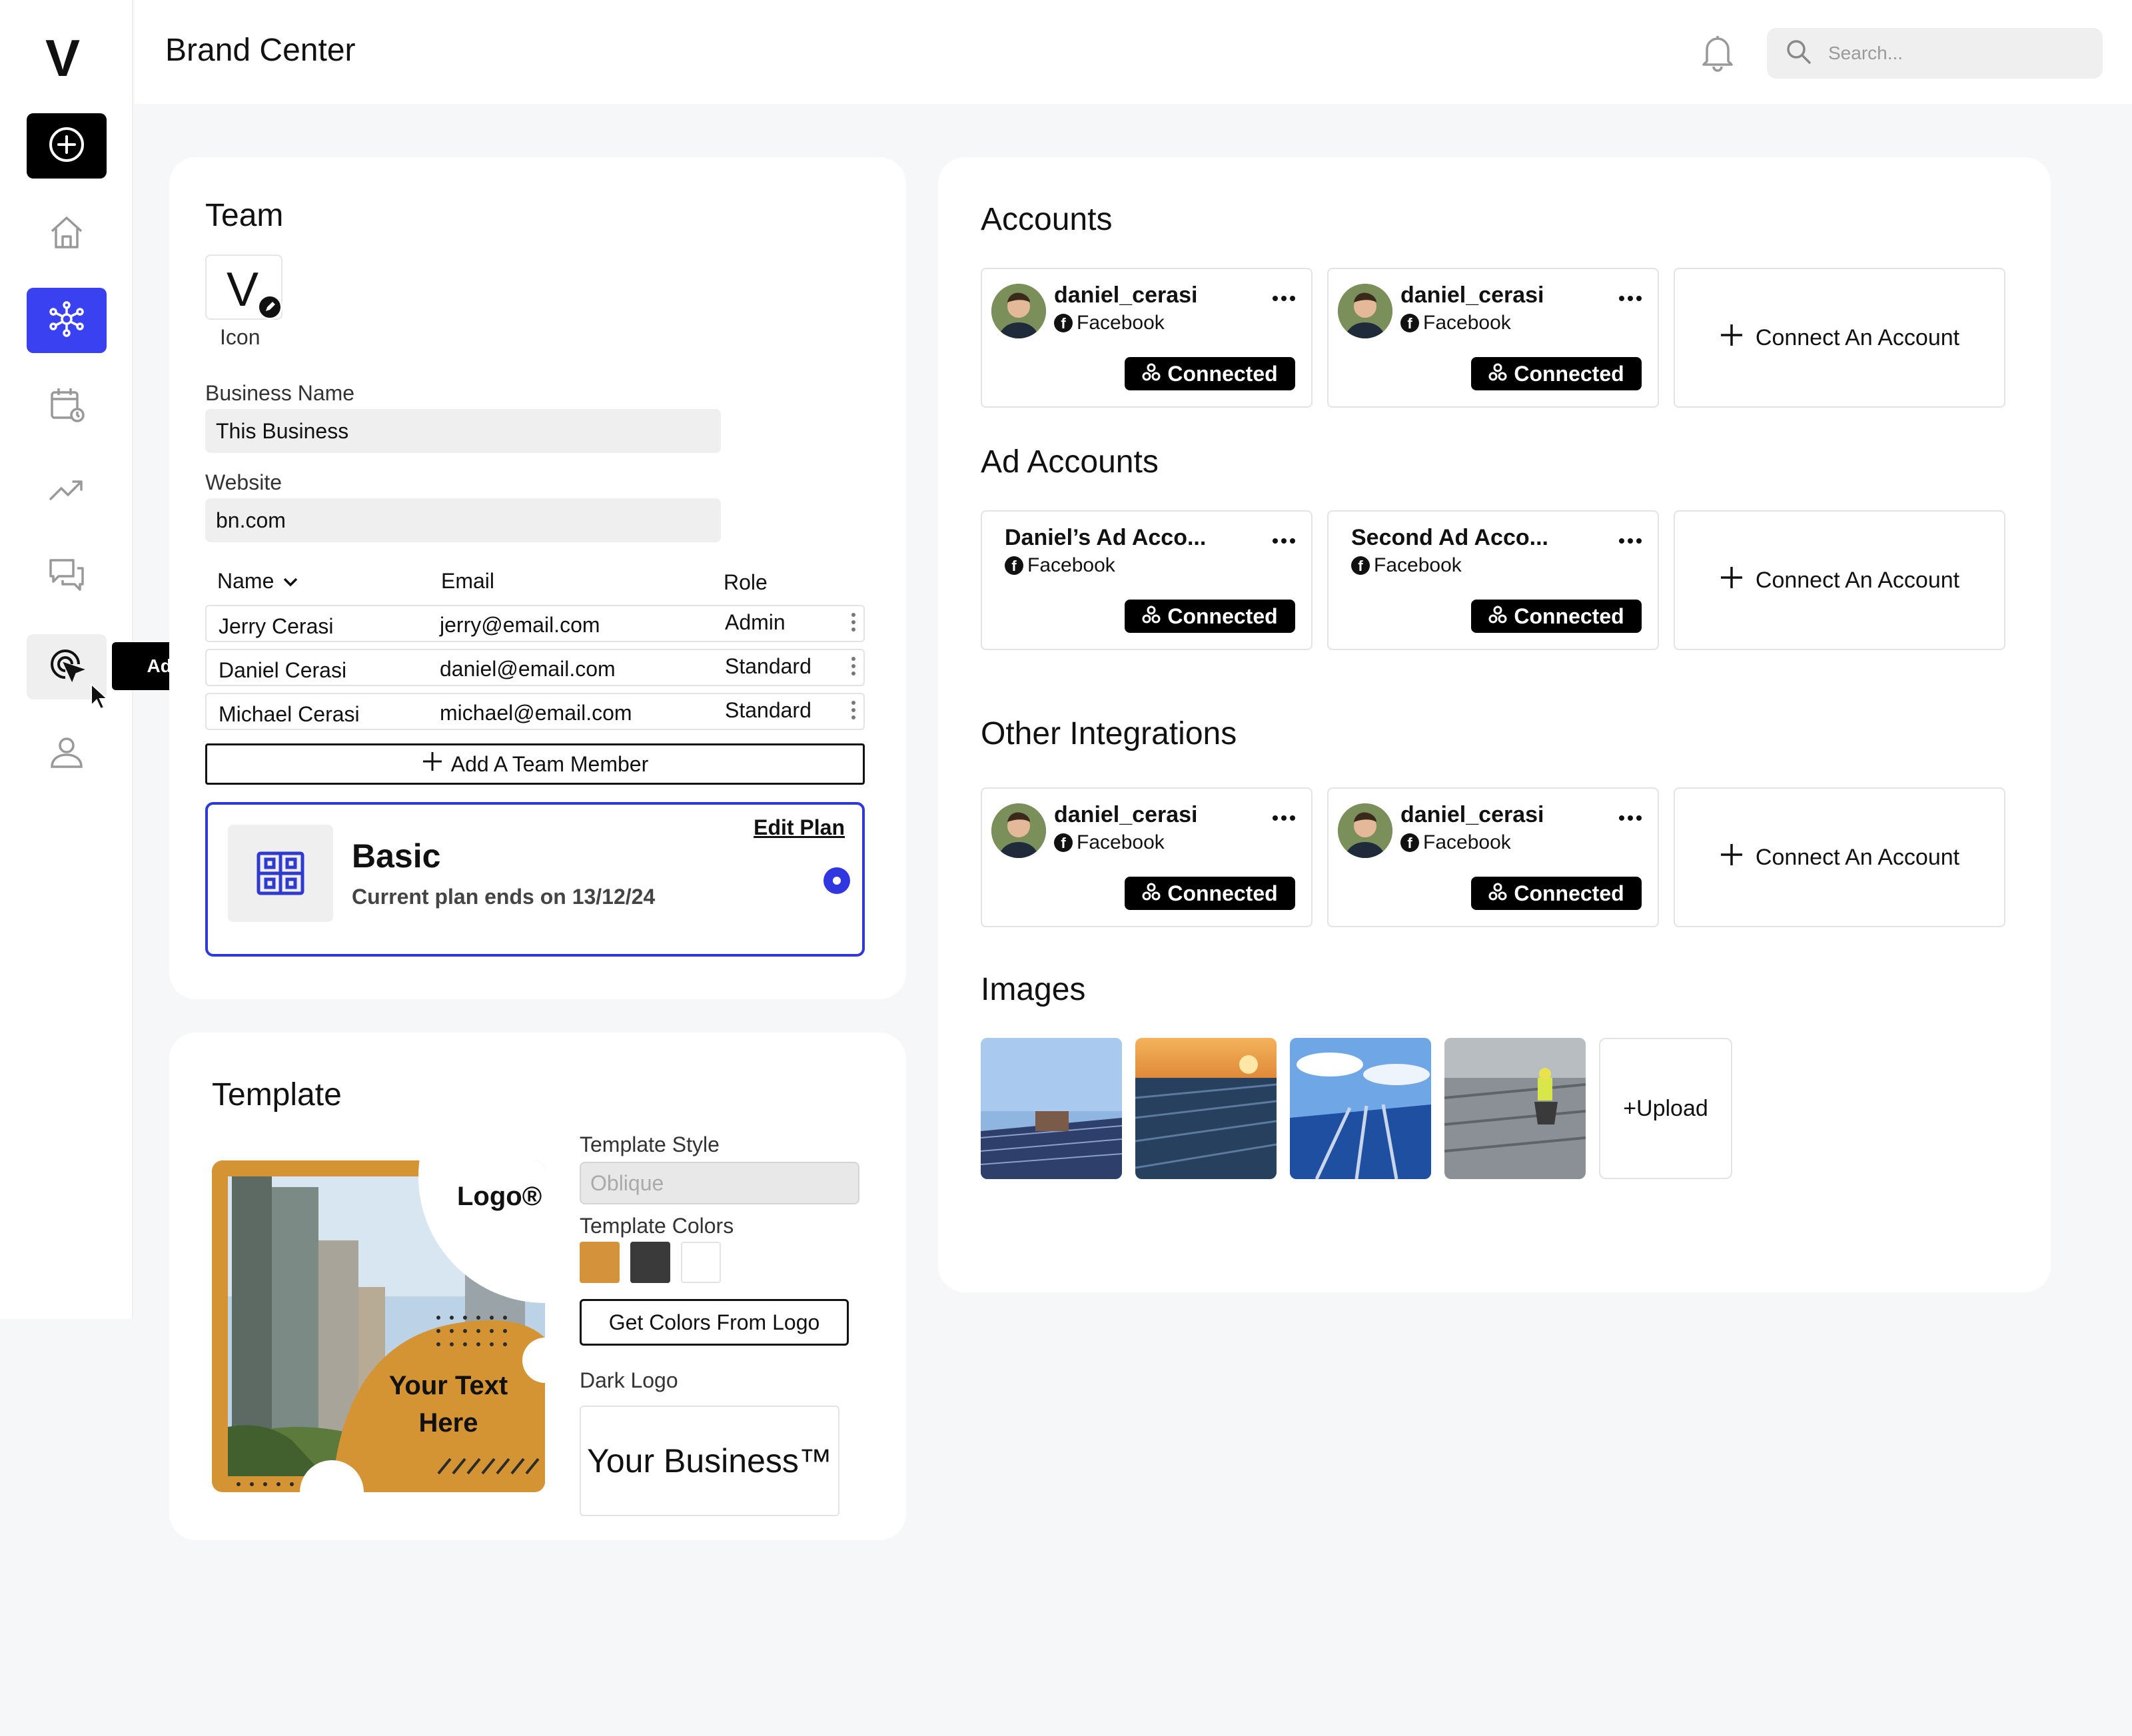 The width and height of the screenshot is (2132, 1736). Describe the element at coordinates (650, 1144) in the screenshot. I see `template-style-label: Template Style` at that location.